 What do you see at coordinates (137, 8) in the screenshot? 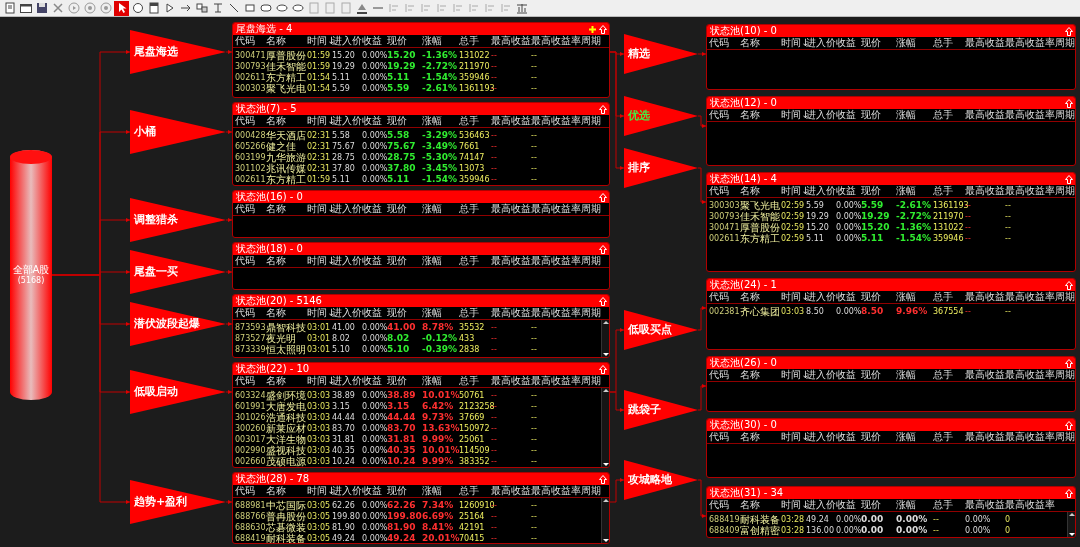
I see `ellipse-tool-button` at bounding box center [137, 8].